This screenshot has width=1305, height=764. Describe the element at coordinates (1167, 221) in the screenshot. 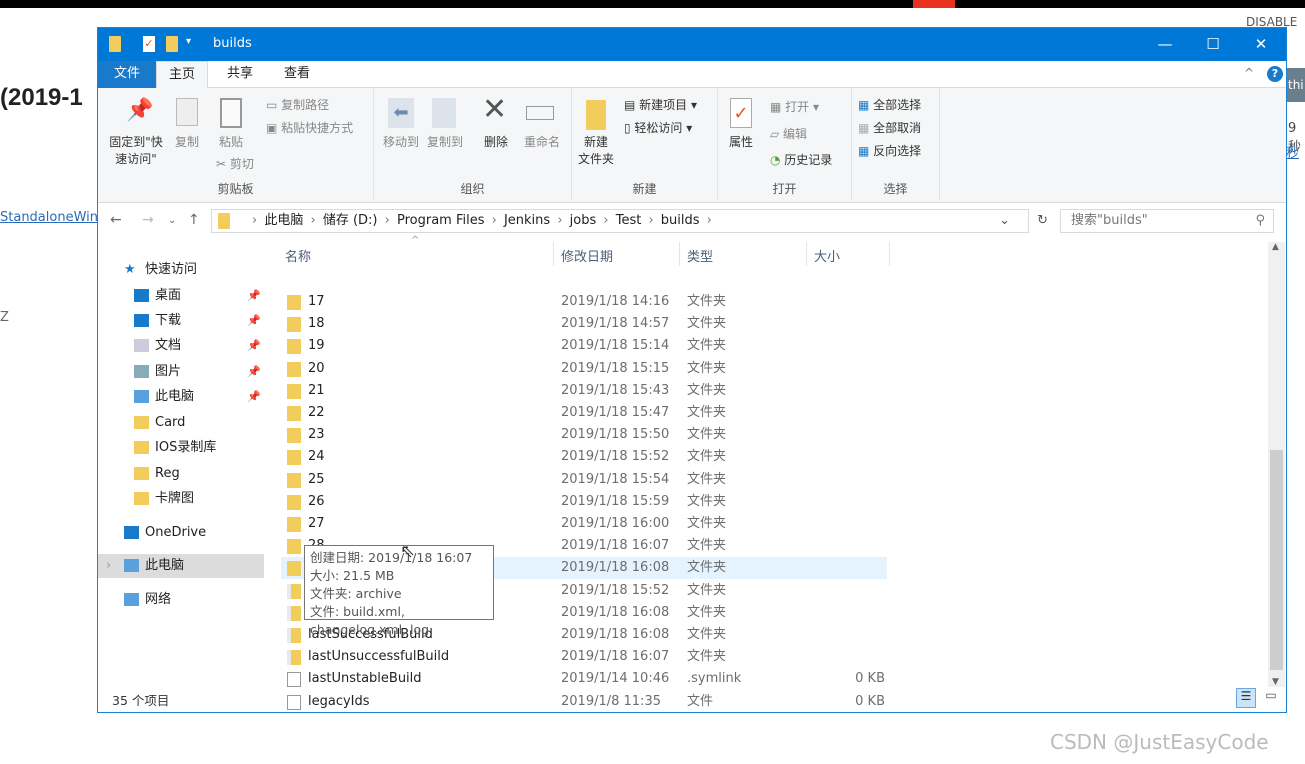

I see `search-input: 搜索"builds" ⚲` at that location.